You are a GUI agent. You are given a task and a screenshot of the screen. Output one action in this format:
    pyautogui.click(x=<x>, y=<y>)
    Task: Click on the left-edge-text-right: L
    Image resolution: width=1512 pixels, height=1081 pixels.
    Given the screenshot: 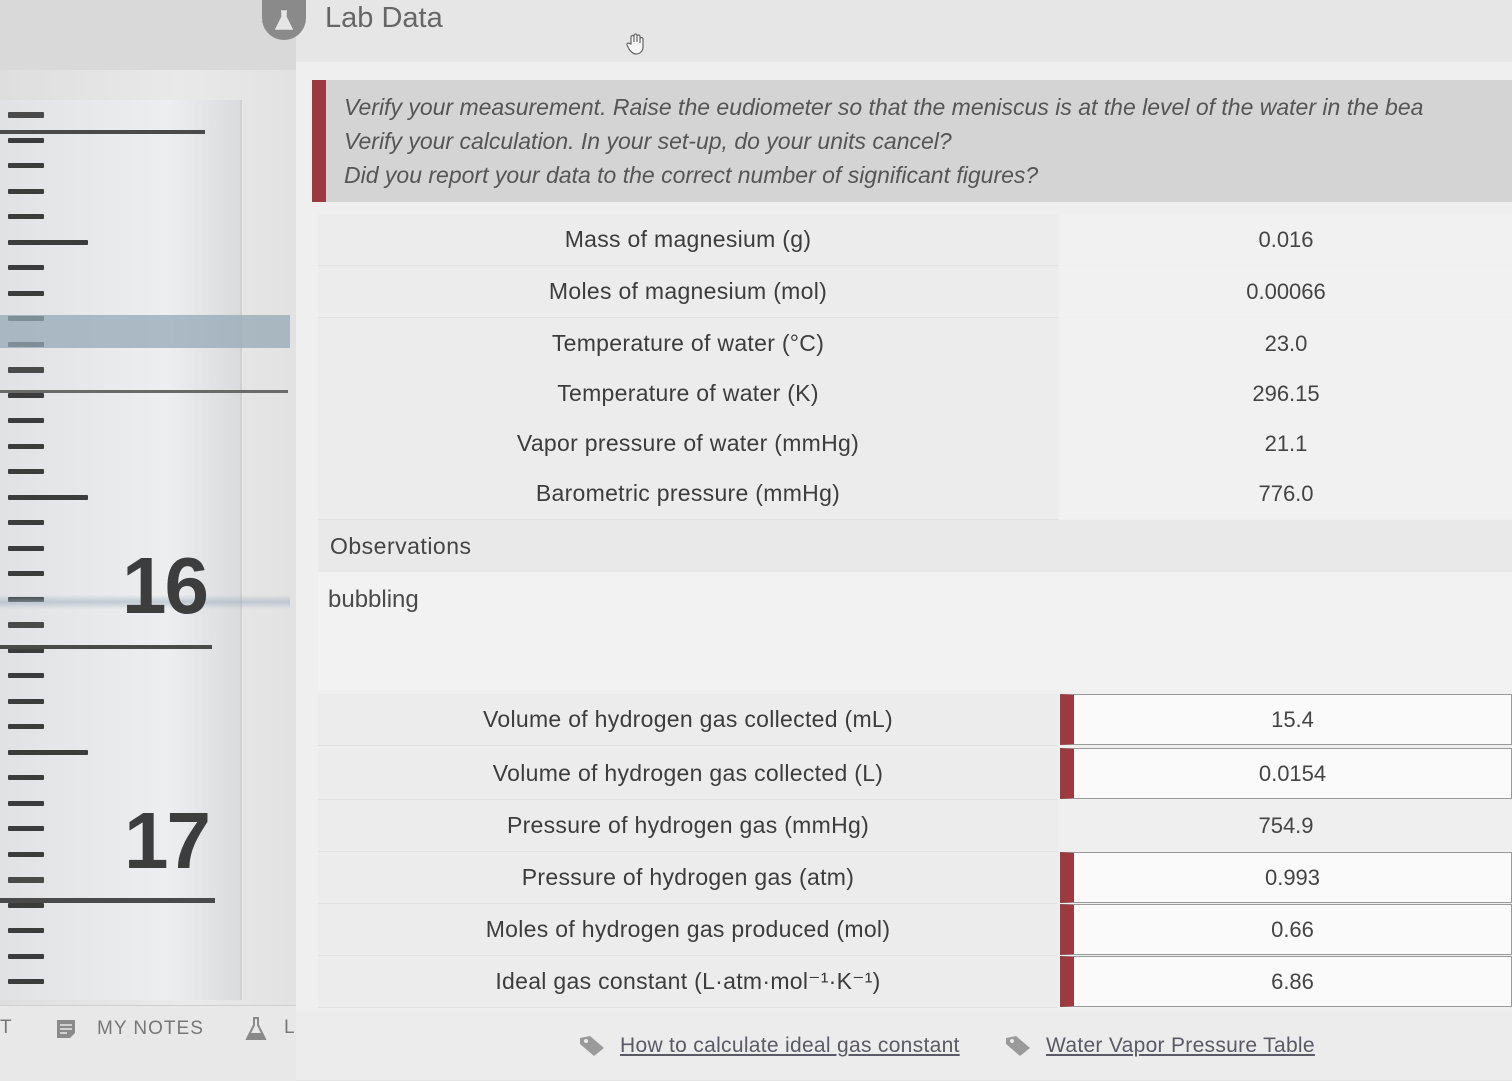 What is the action you would take?
    pyautogui.click(x=289, y=1027)
    